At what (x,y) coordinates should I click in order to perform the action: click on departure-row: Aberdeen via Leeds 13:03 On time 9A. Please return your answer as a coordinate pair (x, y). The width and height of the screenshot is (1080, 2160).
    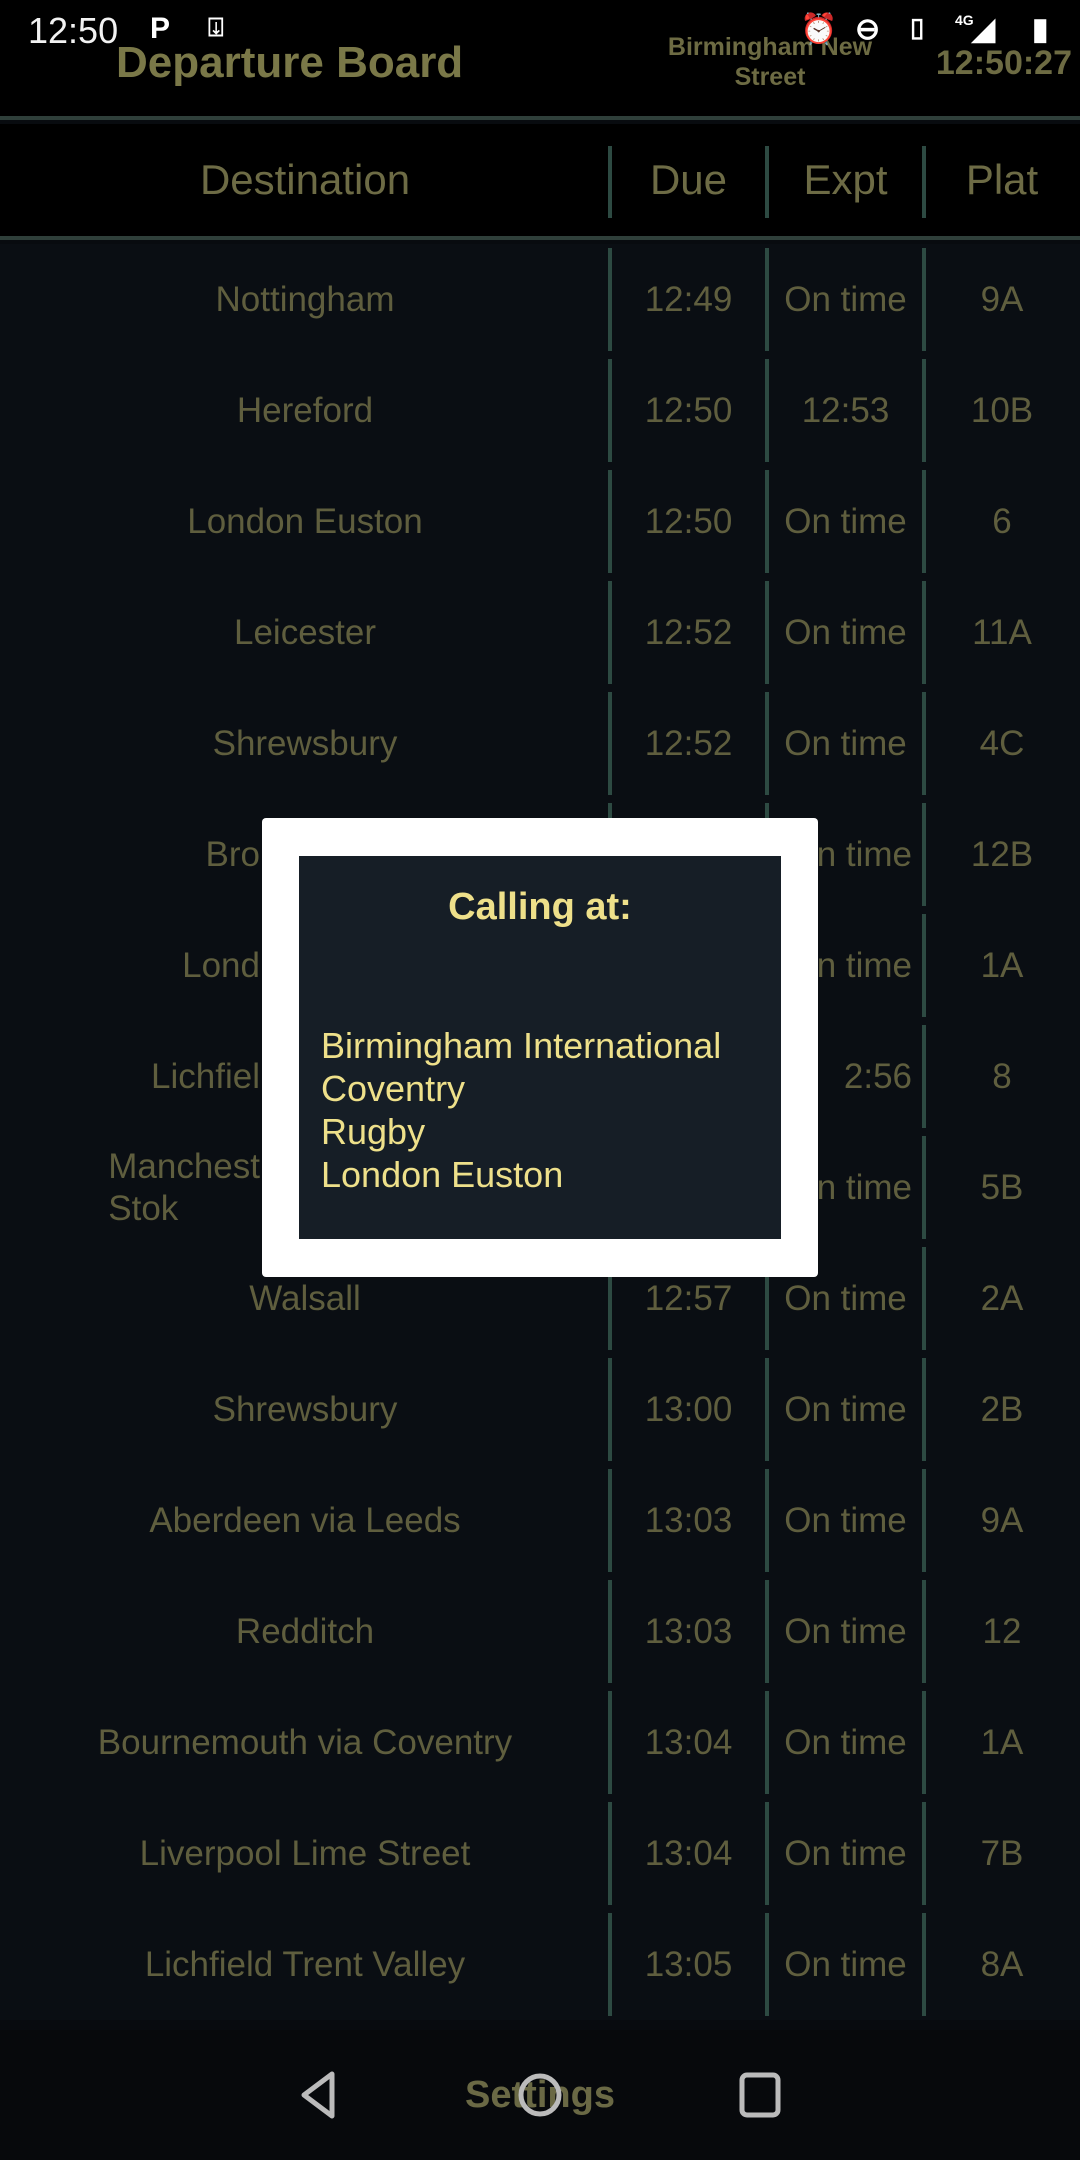
    Looking at the image, I should click on (540, 1520).